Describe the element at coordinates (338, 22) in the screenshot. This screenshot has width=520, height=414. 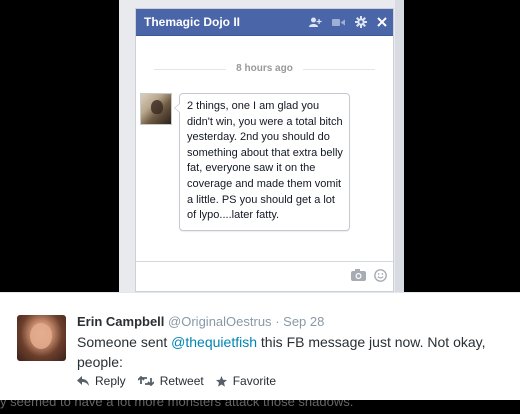
I see `video-camera-icon` at that location.